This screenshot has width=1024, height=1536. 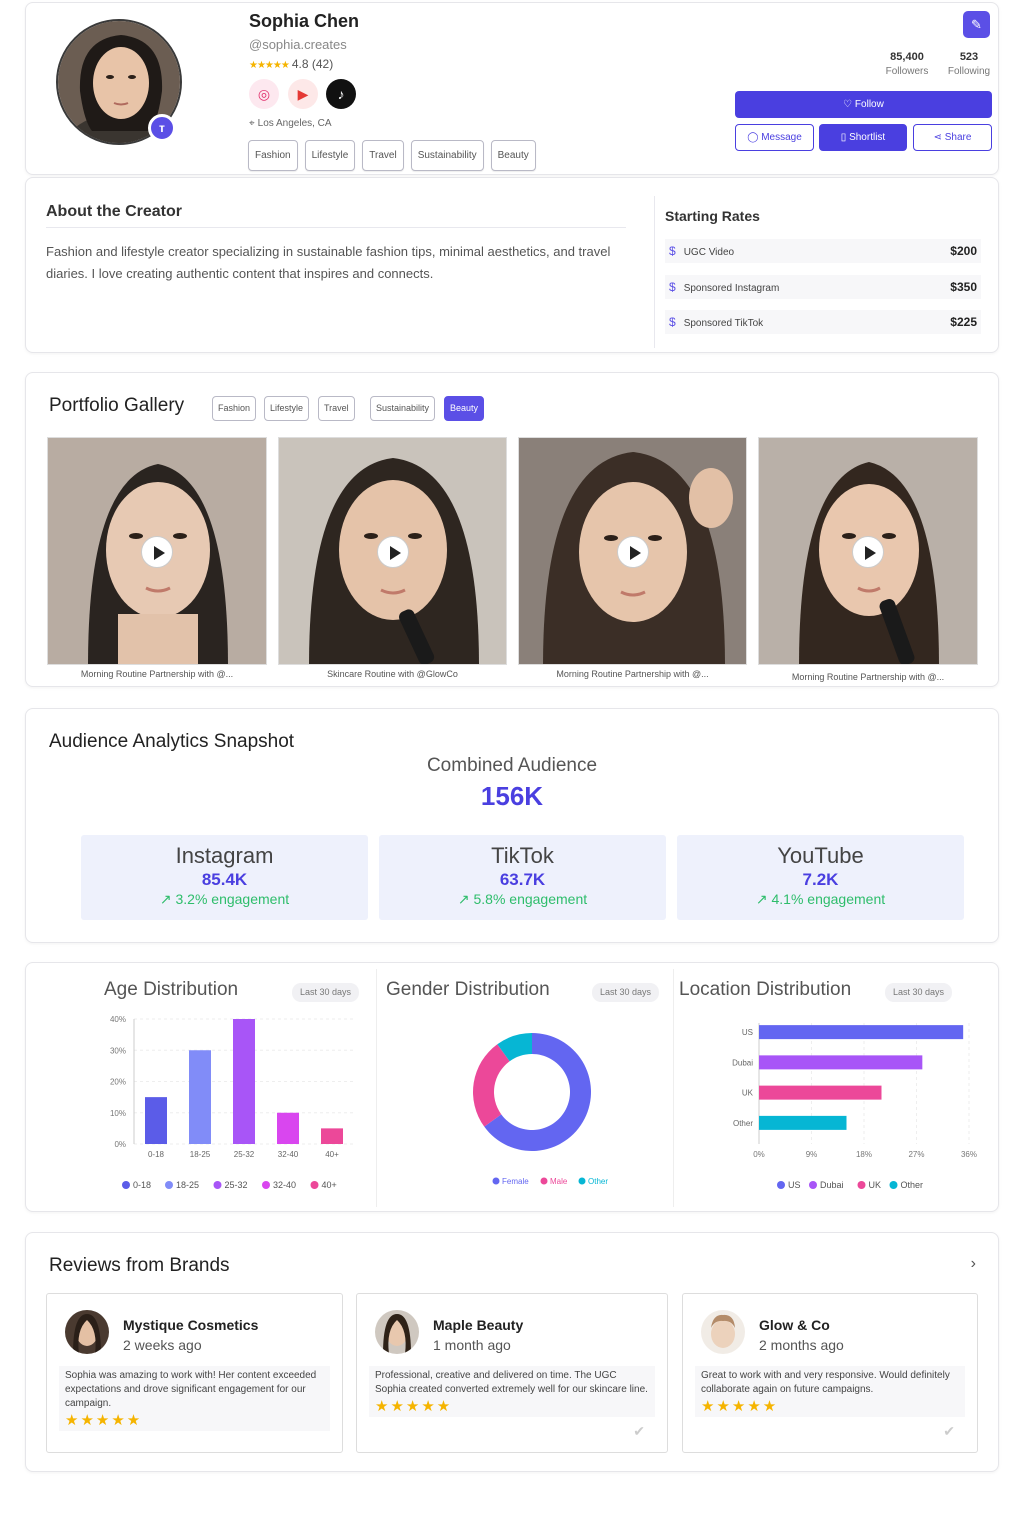 I want to click on x-tick-label: 25-32, so click(x=244, y=1154).